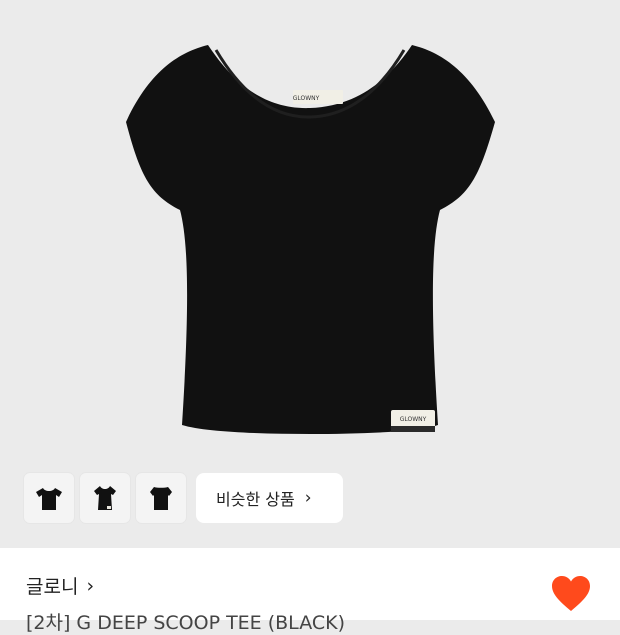 The width and height of the screenshot is (620, 635). What do you see at coordinates (571, 594) in the screenshot?
I see `heart-icon` at bounding box center [571, 594].